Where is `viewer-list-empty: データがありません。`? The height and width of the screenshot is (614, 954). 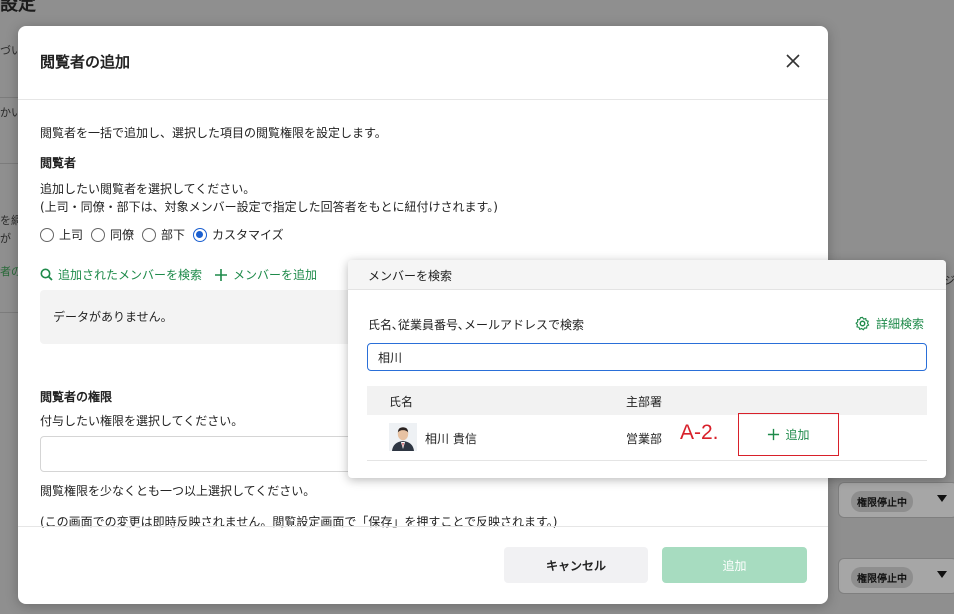
viewer-list-empty: データがありません。 is located at coordinates (200, 317).